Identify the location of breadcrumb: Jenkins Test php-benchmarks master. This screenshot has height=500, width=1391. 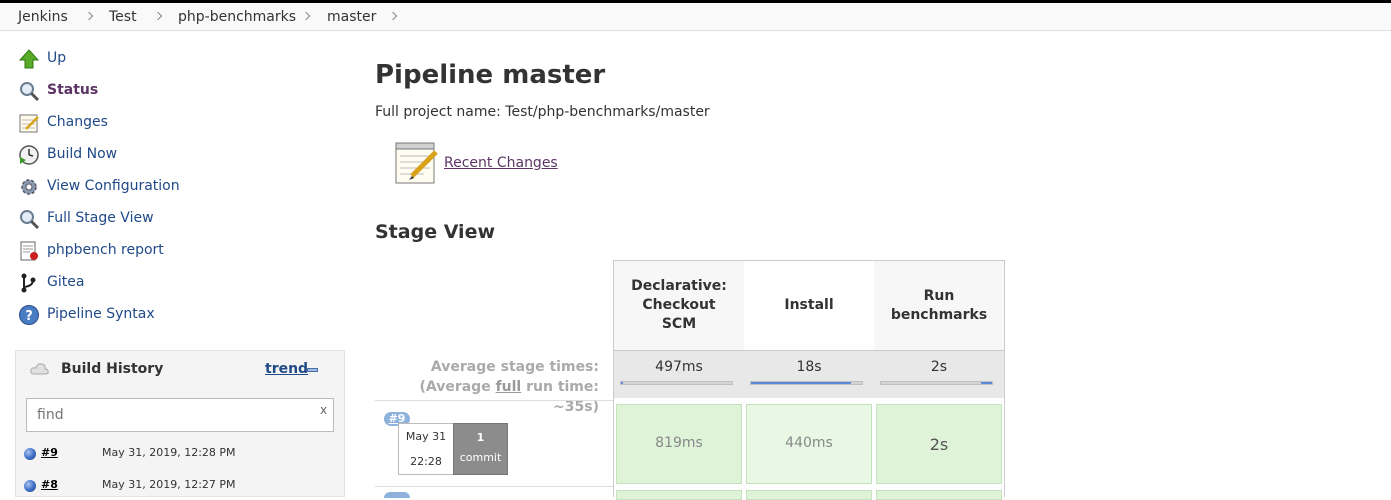
(695, 17).